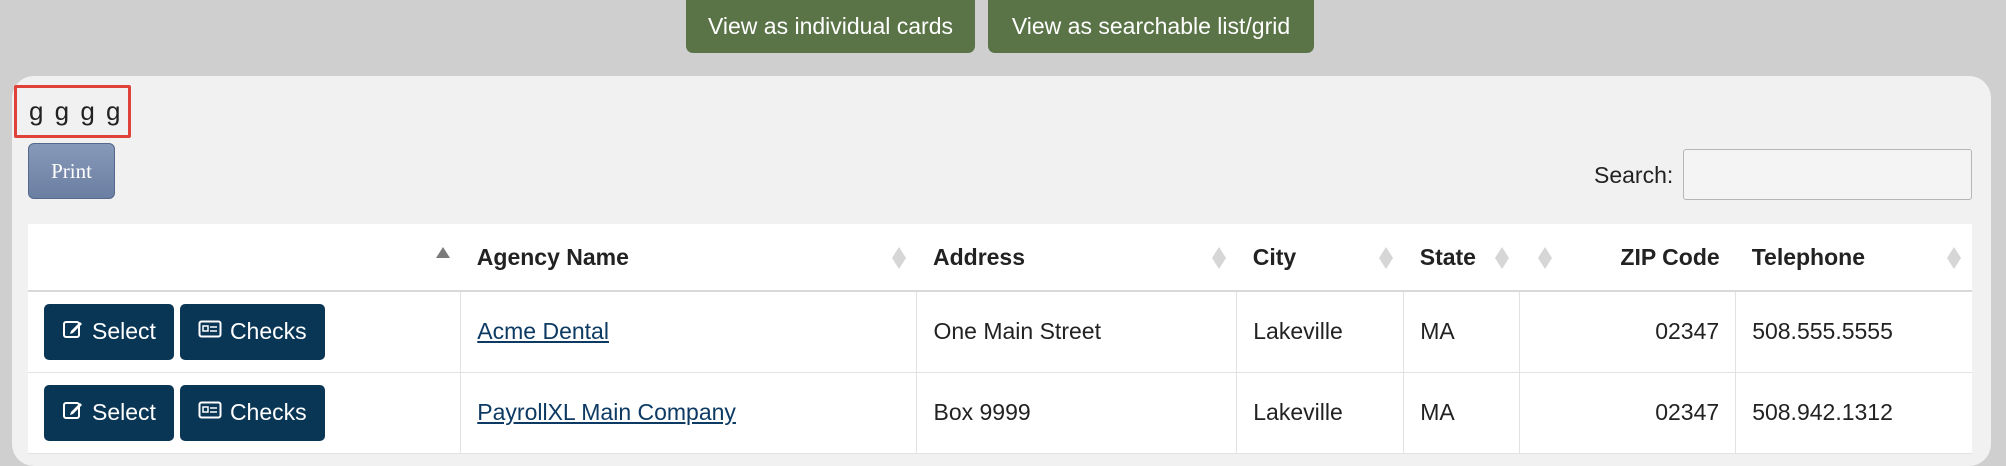  I want to click on address-cell: Box 9999, so click(1076, 413).